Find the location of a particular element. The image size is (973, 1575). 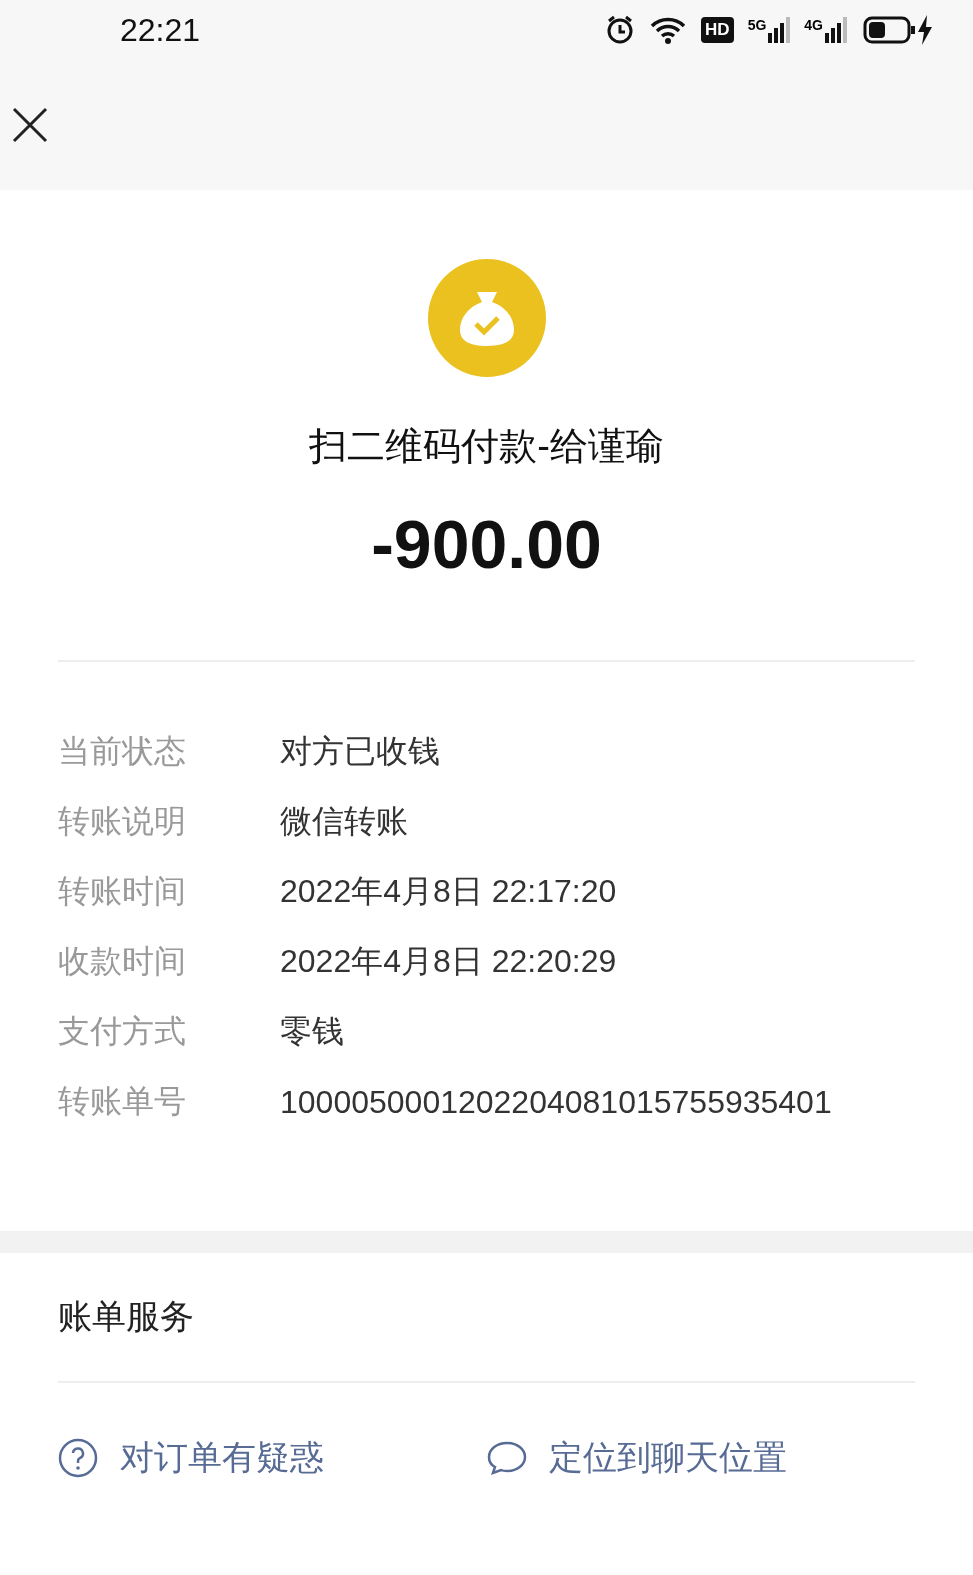

action-link: 对订单有疑惑 is located at coordinates (222, 1458).